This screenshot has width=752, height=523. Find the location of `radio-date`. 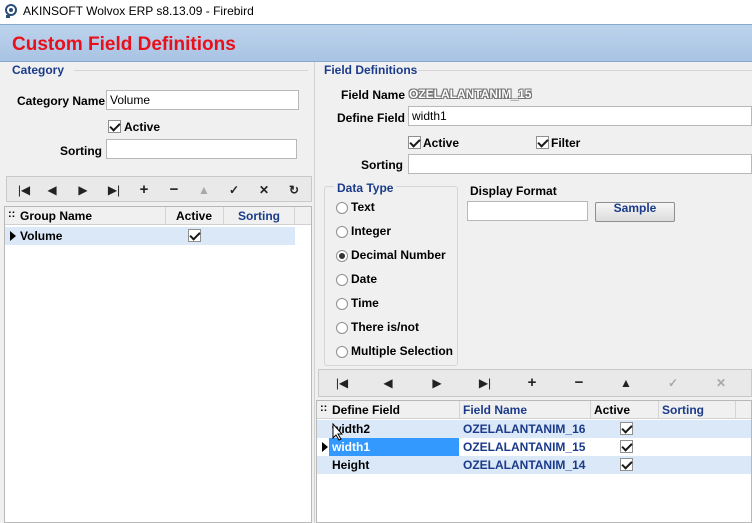

radio-date is located at coordinates (342, 280).